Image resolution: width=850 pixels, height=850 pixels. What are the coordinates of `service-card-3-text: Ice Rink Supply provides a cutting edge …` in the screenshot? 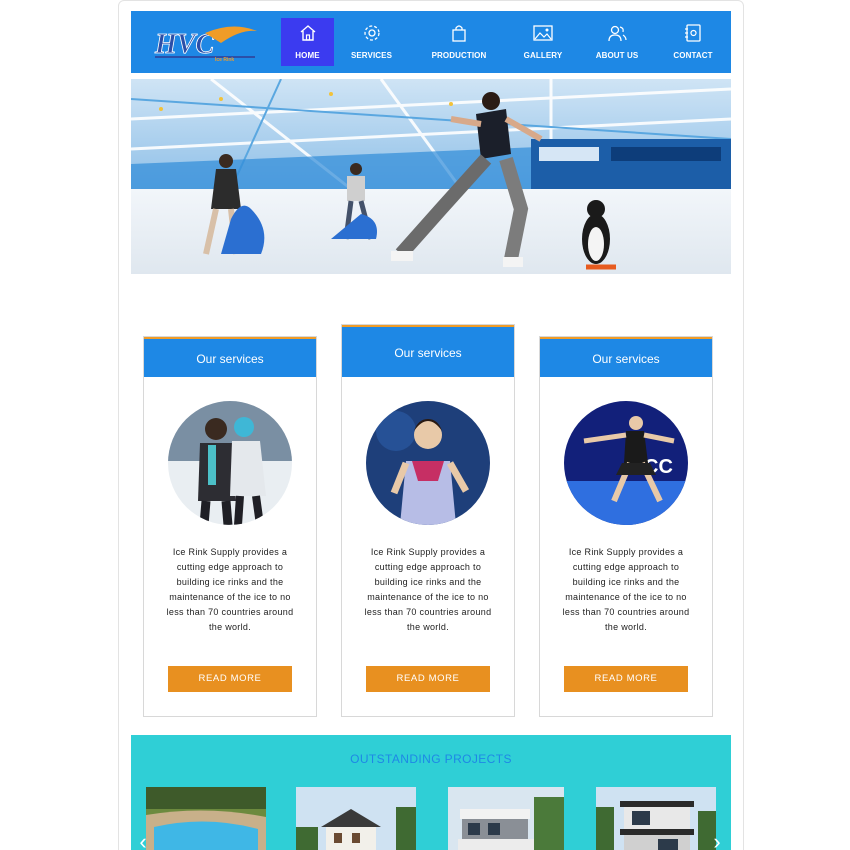 It's located at (626, 589).